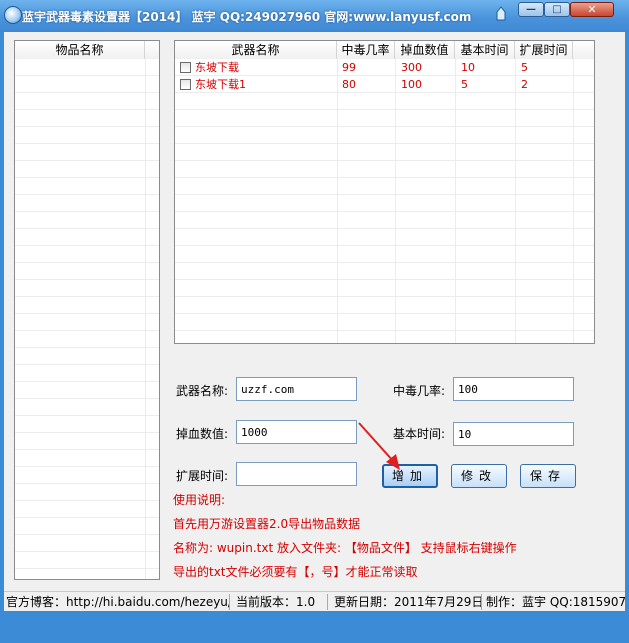 The width and height of the screenshot is (629, 643). What do you see at coordinates (479, 476) in the screenshot?
I see `modify-button: 修改` at bounding box center [479, 476].